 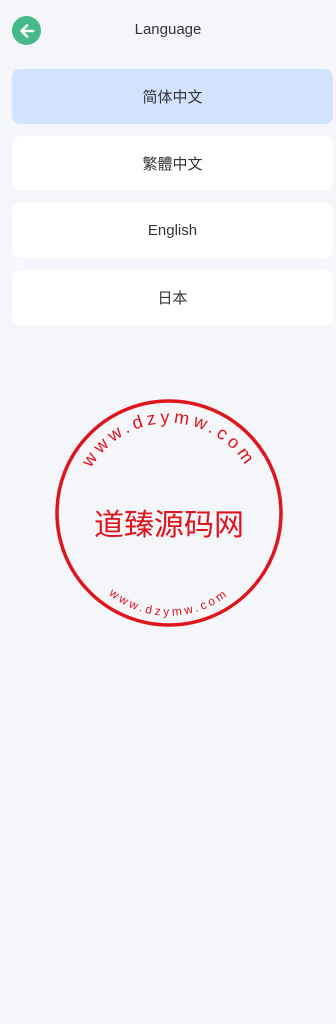 I want to click on language-label: 简体中文, so click(x=172, y=97).